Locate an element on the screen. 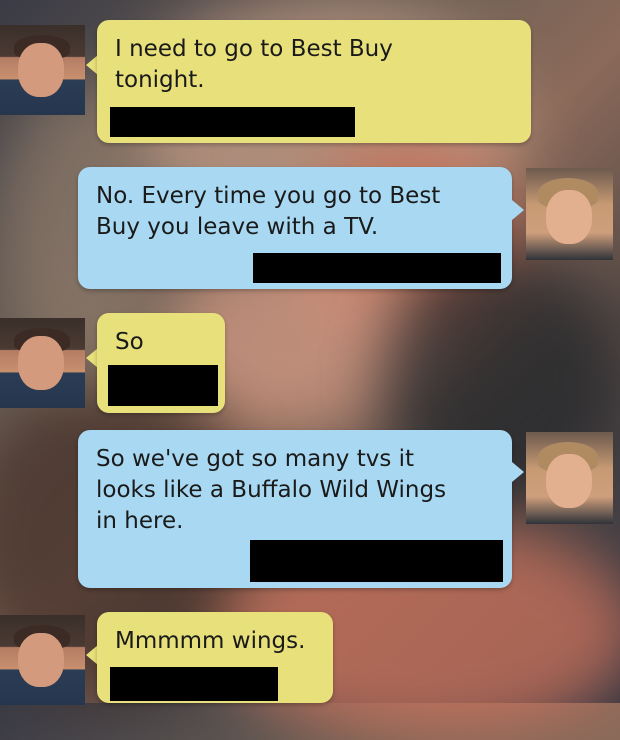 This screenshot has height=740, width=620. message-bubble: Mmmmm wings. is located at coordinates (215, 657).